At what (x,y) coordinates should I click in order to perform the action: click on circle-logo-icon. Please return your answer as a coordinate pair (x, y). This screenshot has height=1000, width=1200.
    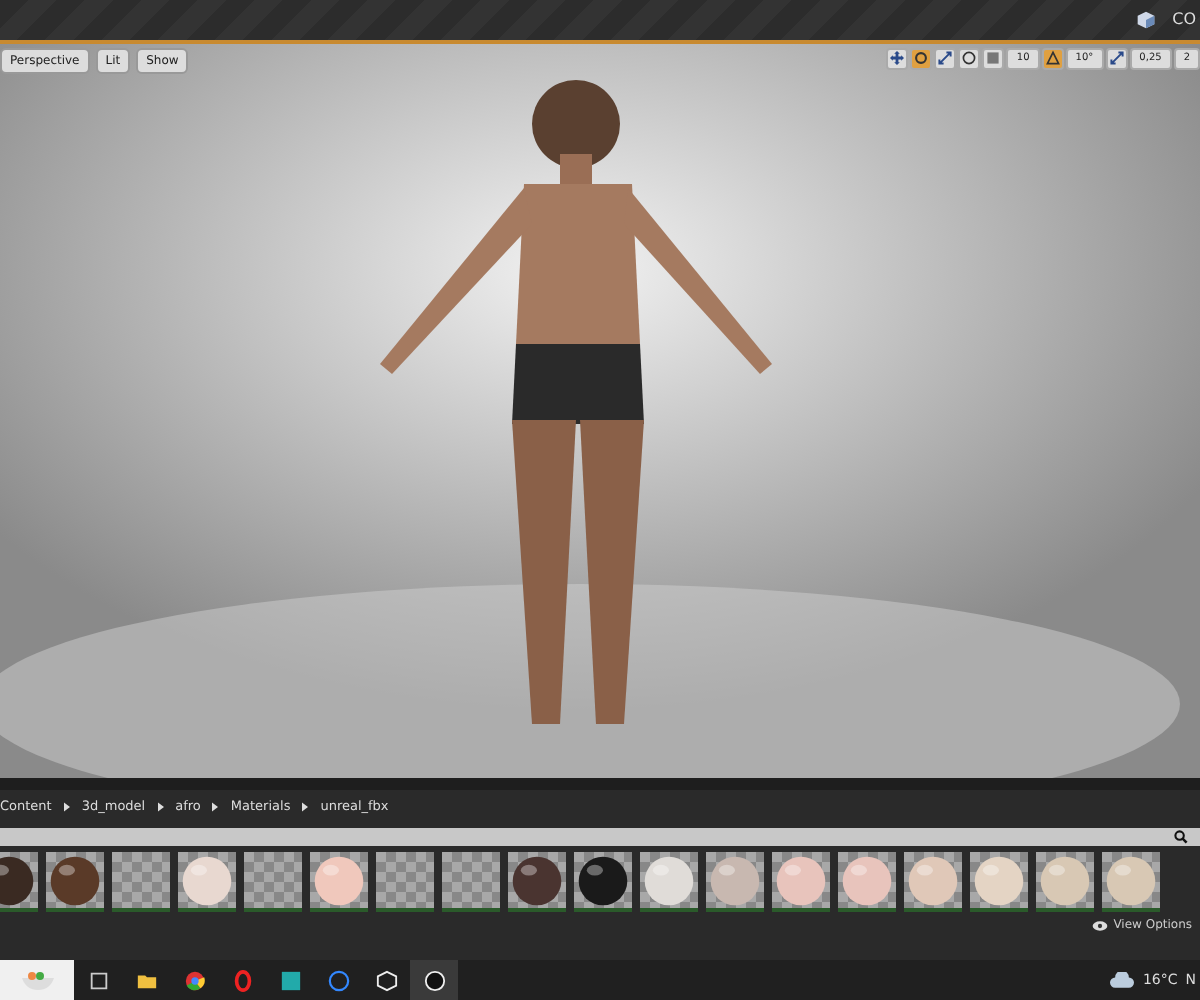
    Looking at the image, I should click on (434, 980).